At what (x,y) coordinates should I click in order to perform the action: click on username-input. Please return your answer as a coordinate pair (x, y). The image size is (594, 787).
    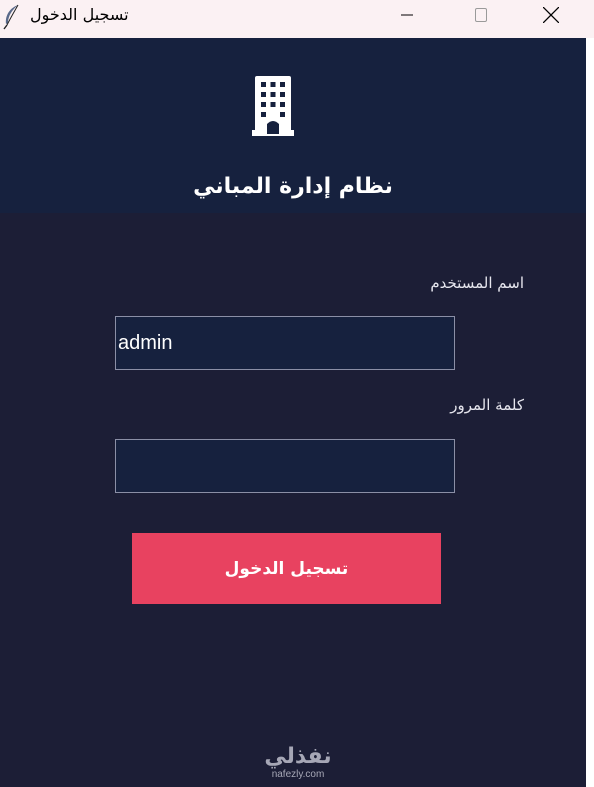
    Looking at the image, I should click on (285, 343).